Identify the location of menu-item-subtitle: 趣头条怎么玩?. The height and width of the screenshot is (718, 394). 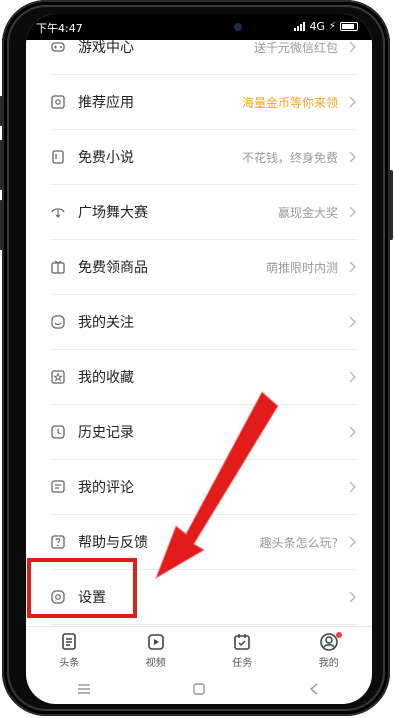
(298, 542).